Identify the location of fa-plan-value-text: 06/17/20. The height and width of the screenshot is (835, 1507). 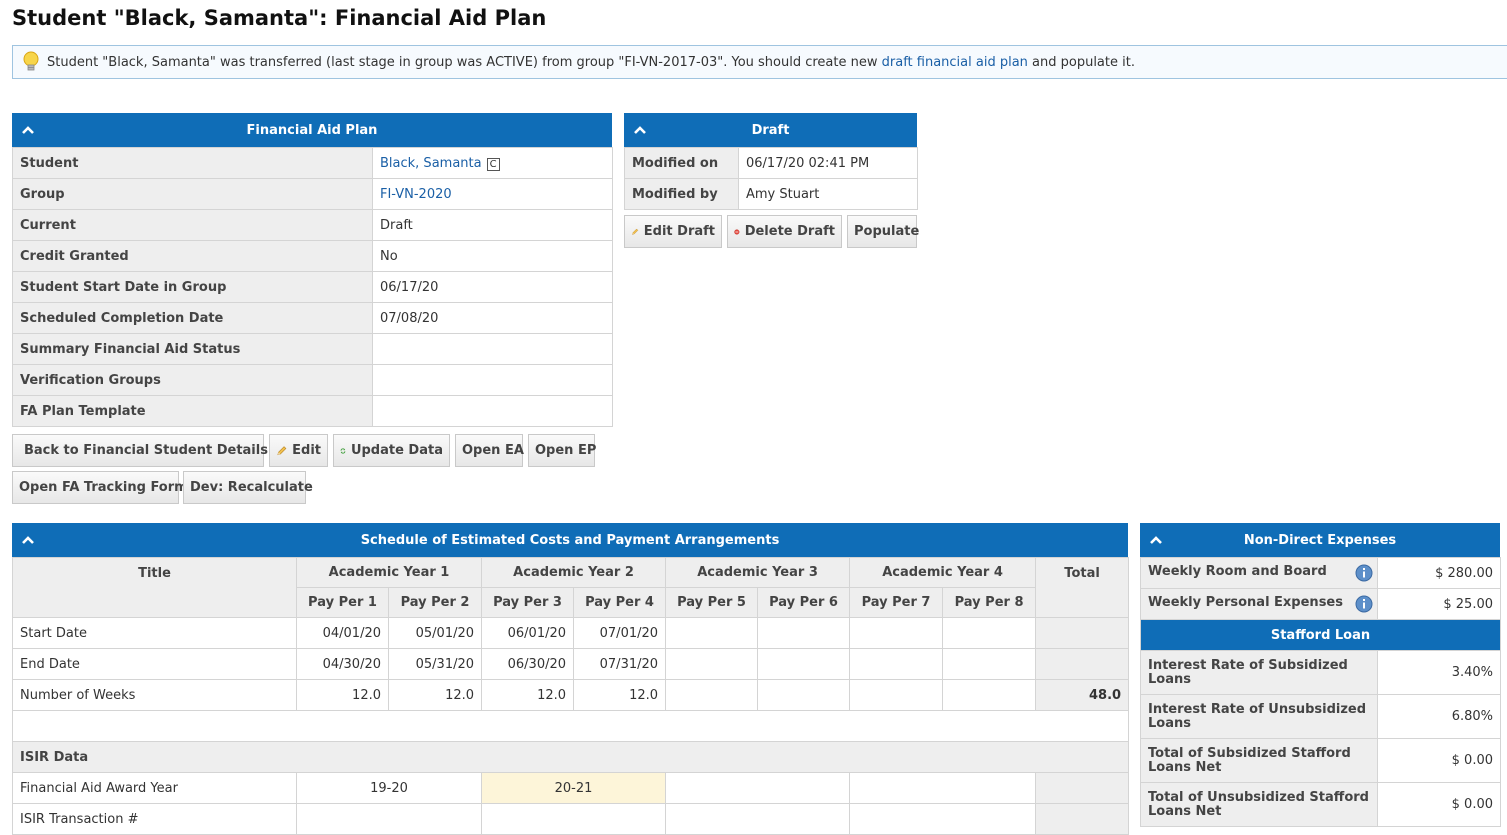
(409, 287).